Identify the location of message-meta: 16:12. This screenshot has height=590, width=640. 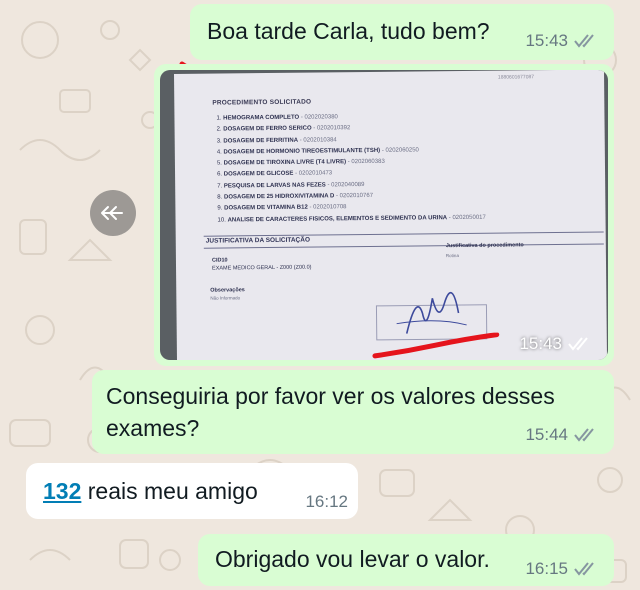
(326, 502).